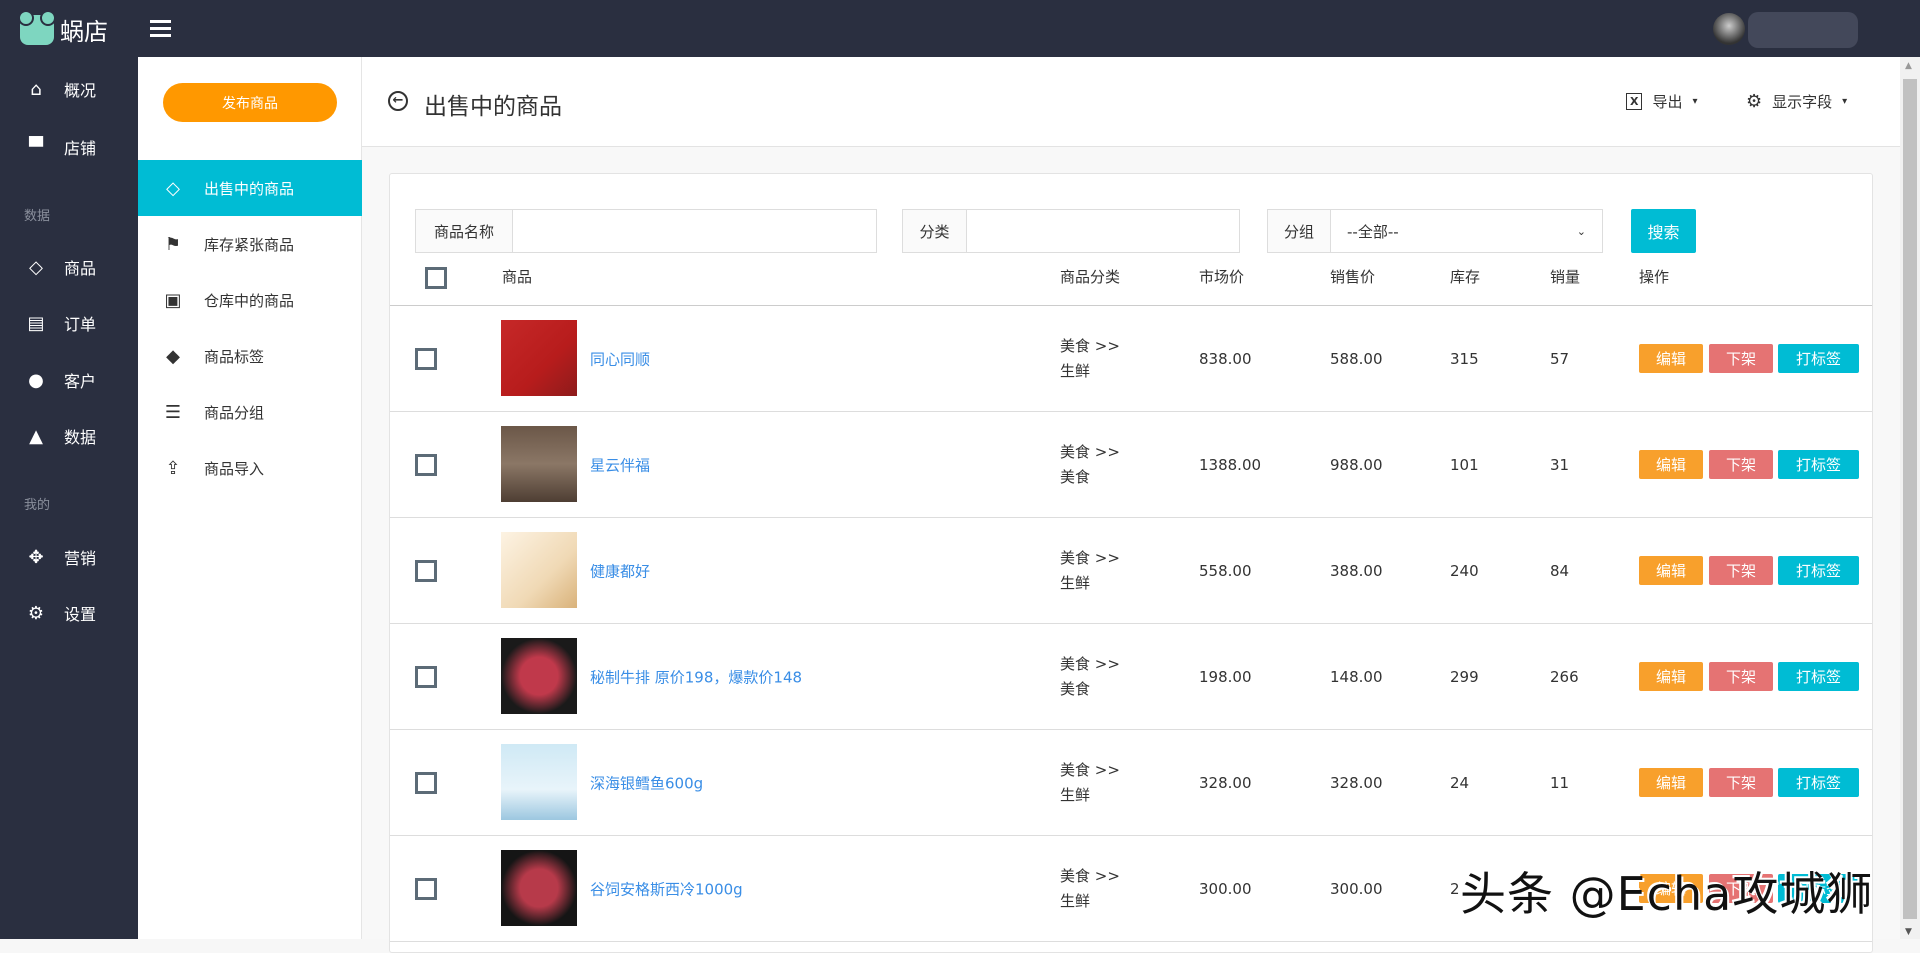 The width and height of the screenshot is (1920, 953). I want to click on sidebar-item-4: ● 客户, so click(69, 380).